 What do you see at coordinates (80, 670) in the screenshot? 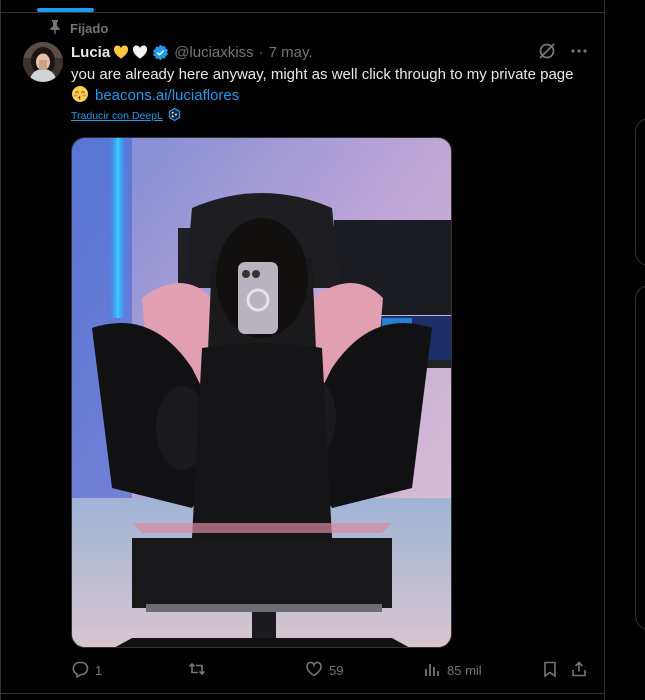
I see `reply-icon` at bounding box center [80, 670].